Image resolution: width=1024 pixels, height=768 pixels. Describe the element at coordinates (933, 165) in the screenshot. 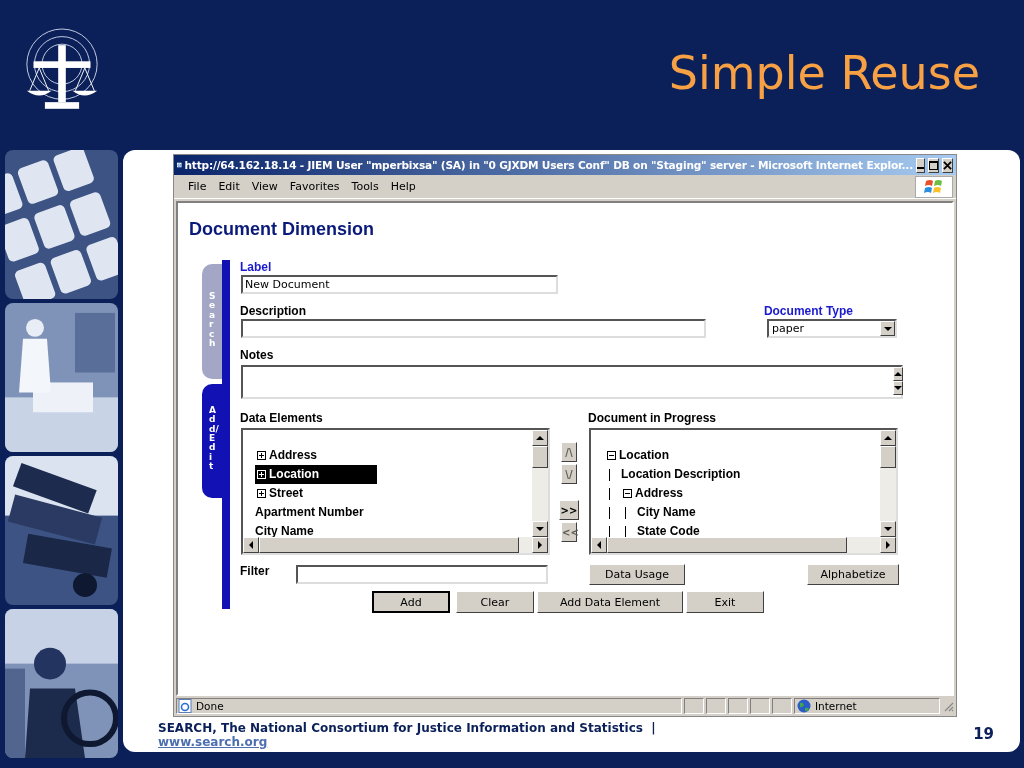

I see `maximize-button` at that location.